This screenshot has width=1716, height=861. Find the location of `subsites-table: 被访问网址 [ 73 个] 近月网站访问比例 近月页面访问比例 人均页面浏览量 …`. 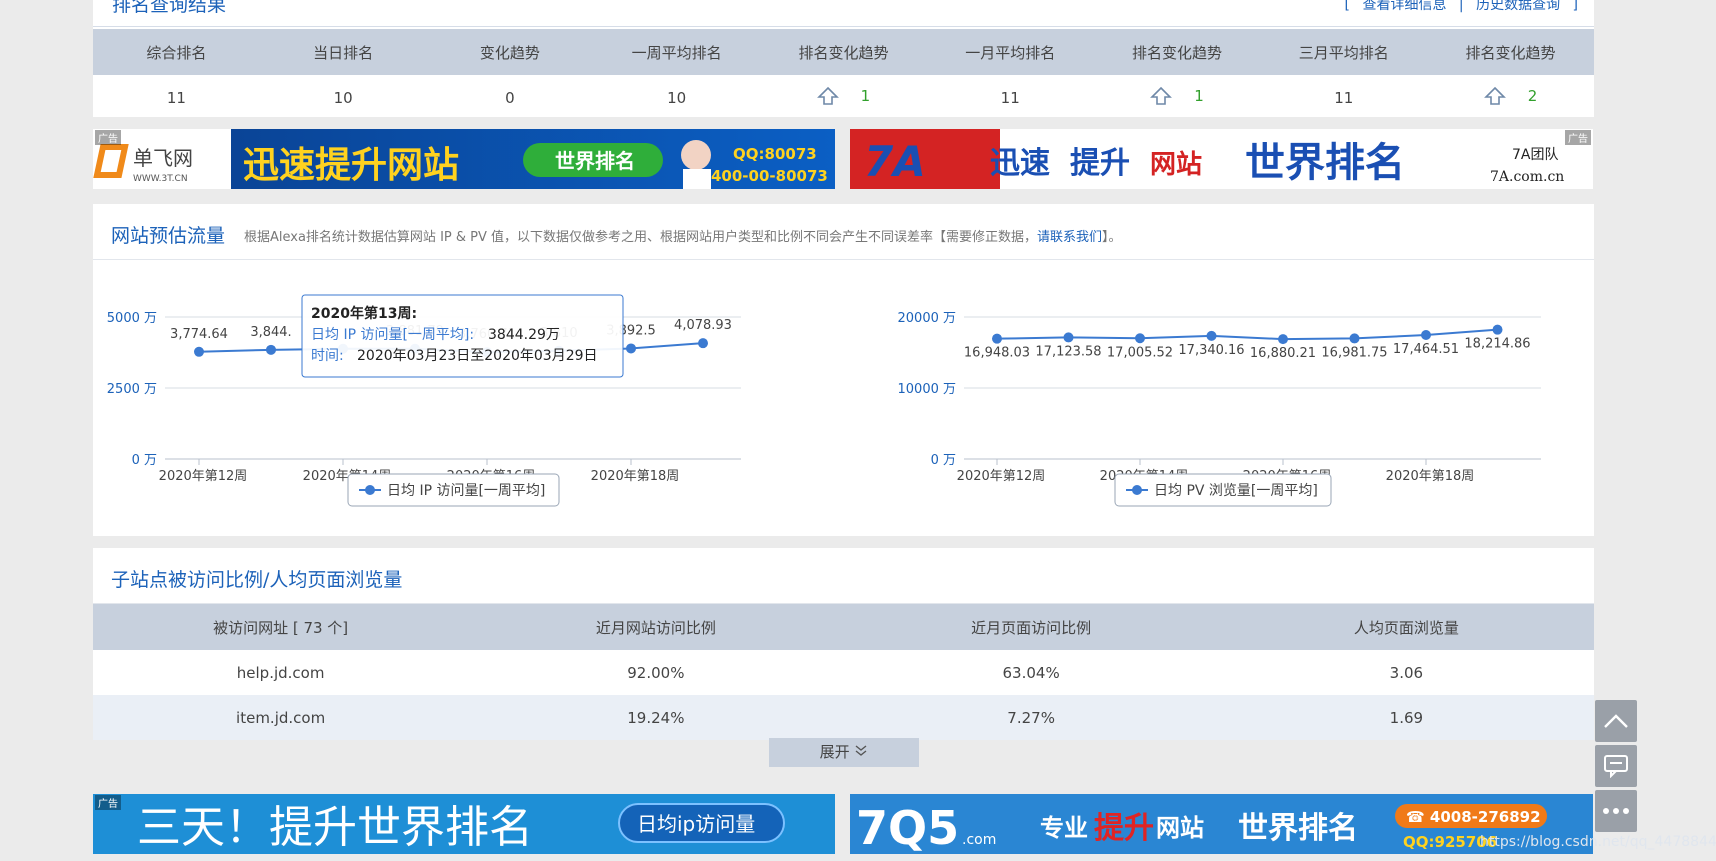

subsites-table: 被访问网址 [ 73 个] 近月网站访问比例 近月页面访问比例 人均页面浏览量 … is located at coordinates (843, 672).